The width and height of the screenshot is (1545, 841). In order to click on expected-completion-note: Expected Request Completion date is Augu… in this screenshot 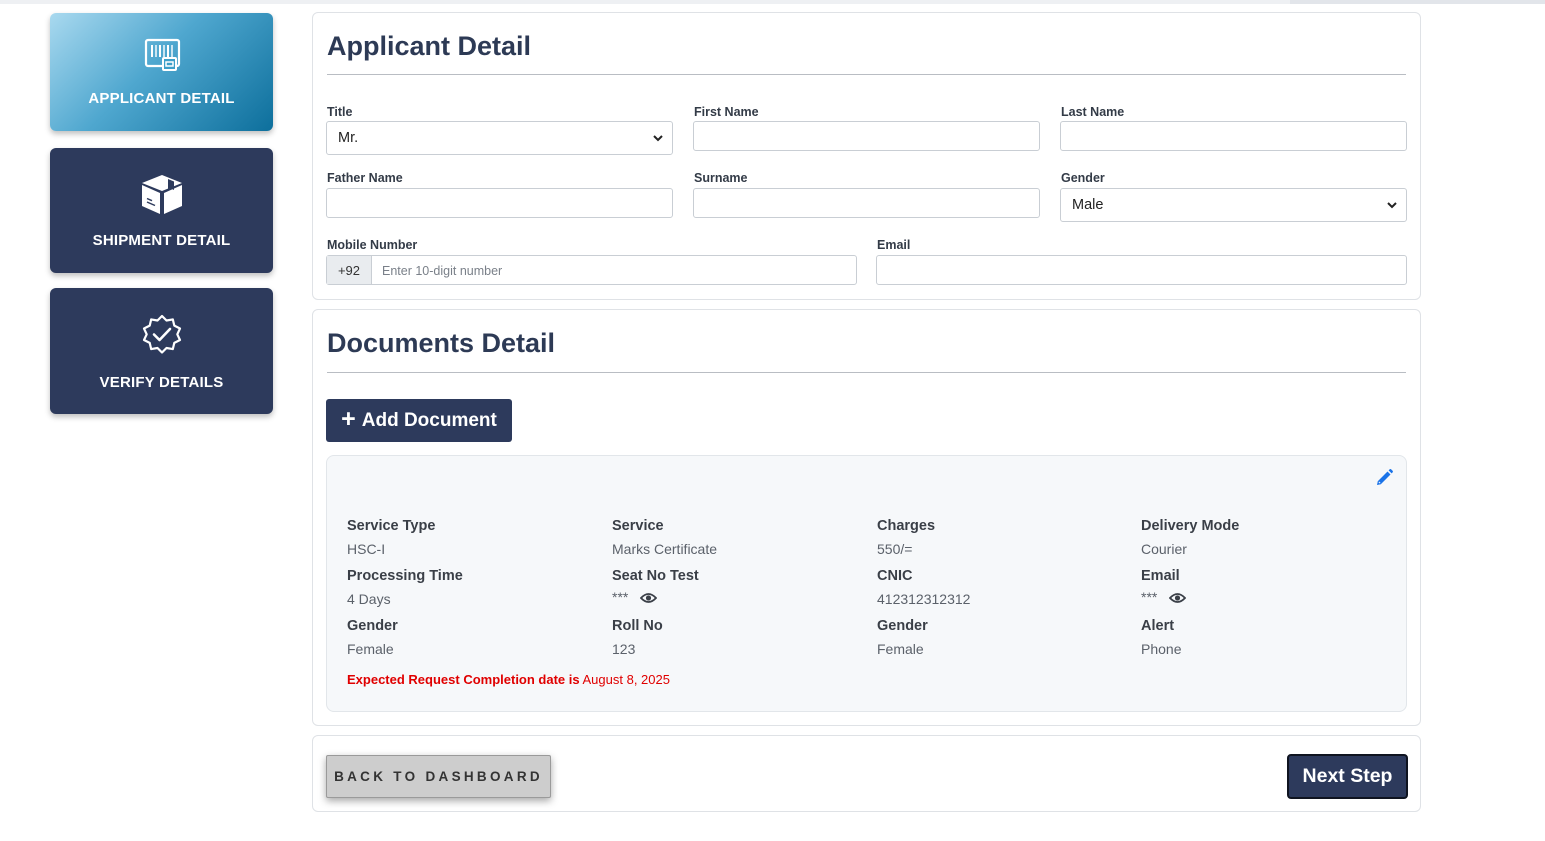, I will do `click(508, 679)`.